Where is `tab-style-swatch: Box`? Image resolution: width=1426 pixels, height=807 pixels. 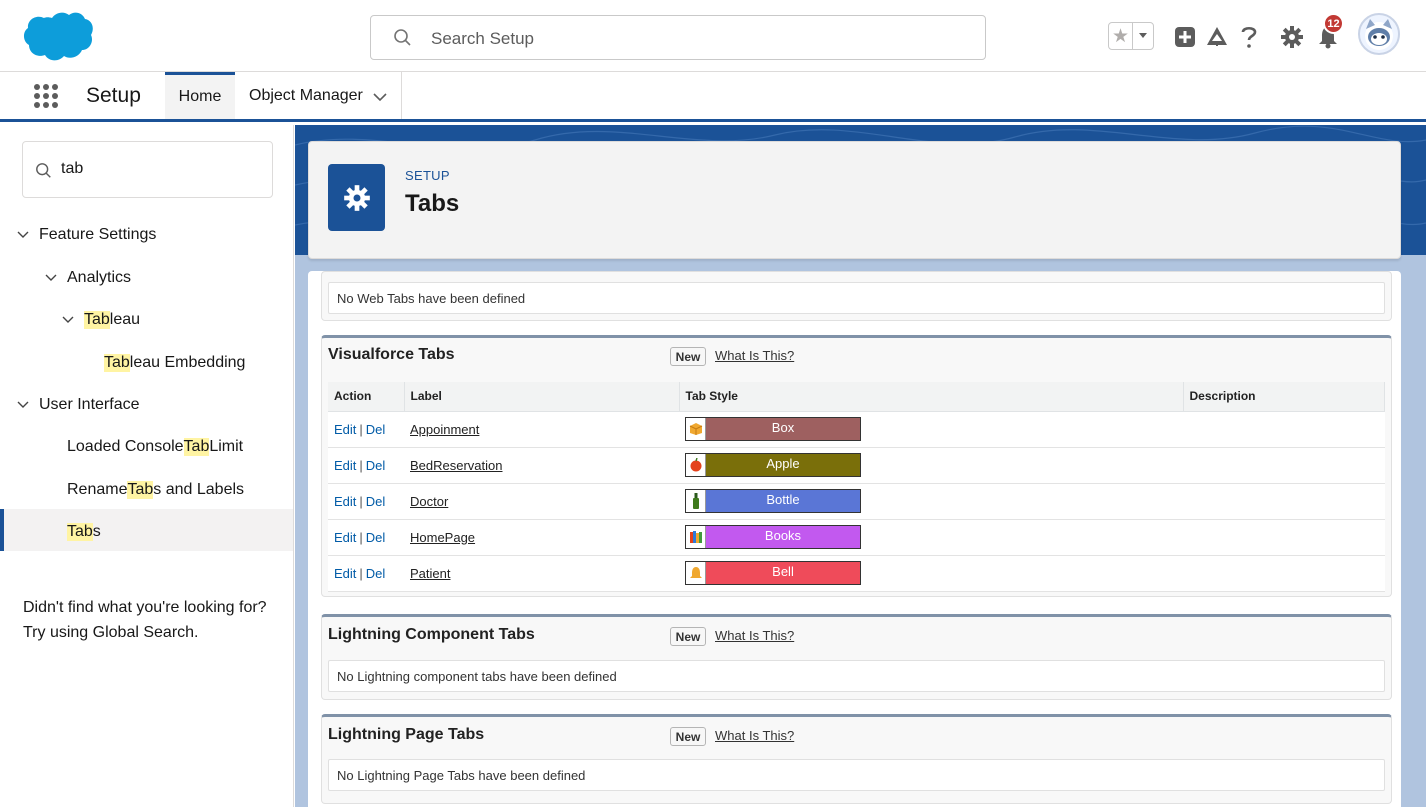 tab-style-swatch: Box is located at coordinates (773, 429).